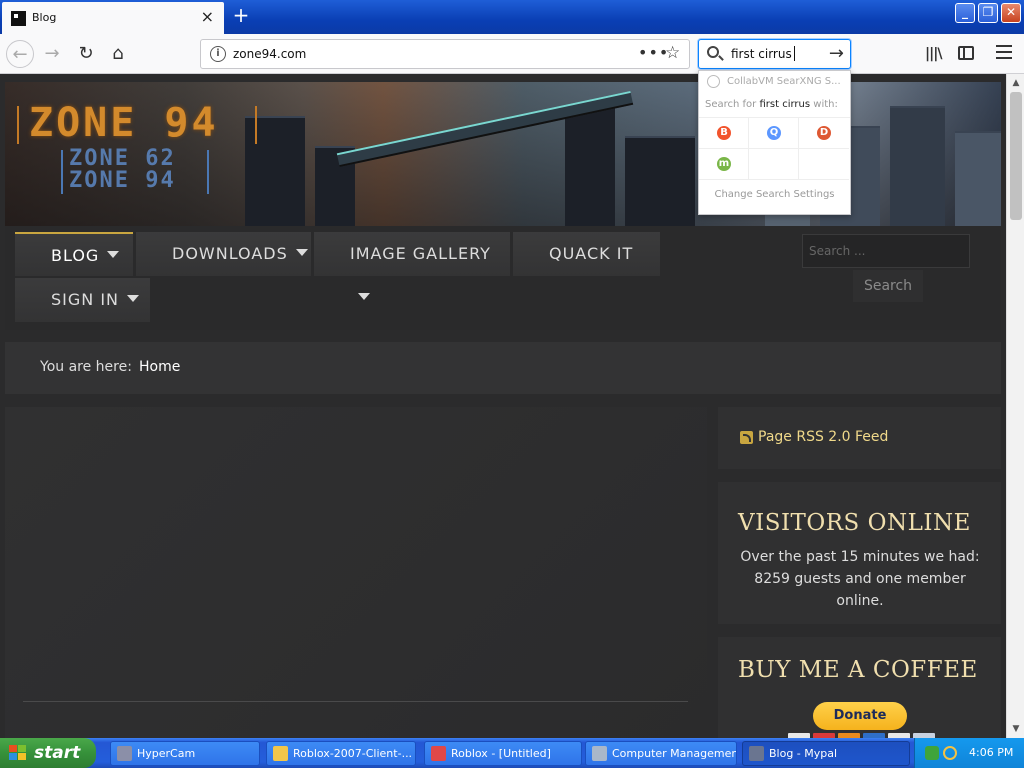 This screenshot has height=768, width=1024. I want to click on start-button: start, so click(48, 753).